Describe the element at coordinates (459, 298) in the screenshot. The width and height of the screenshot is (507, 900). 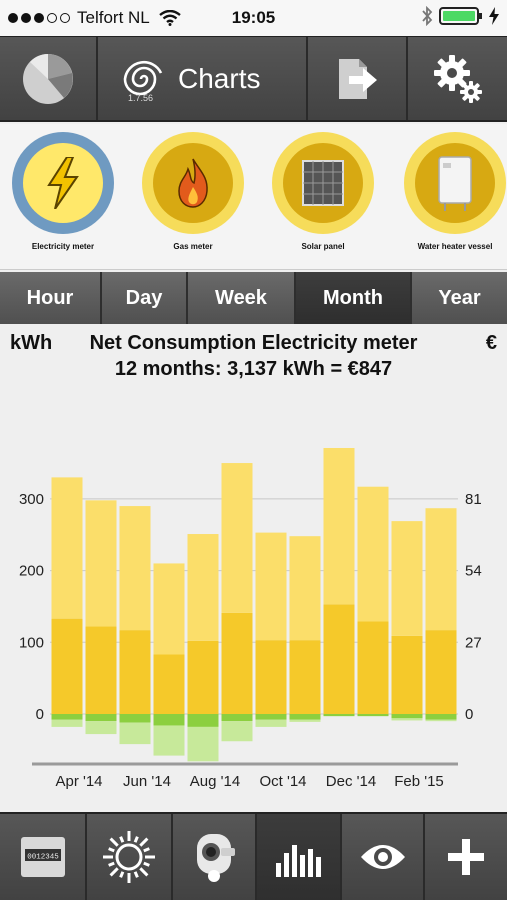
I see `tab-year: Year` at that location.